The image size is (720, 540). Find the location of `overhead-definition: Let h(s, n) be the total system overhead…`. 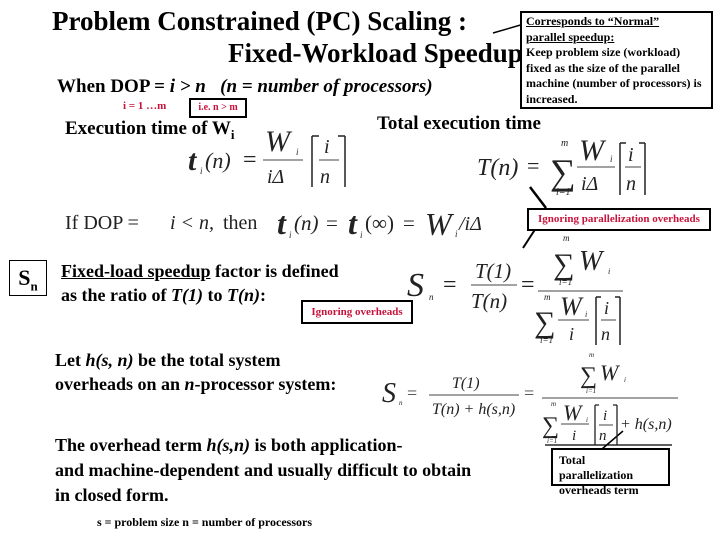

overhead-definition: Let h(s, n) be the total system overhead… is located at coordinates (195, 372).